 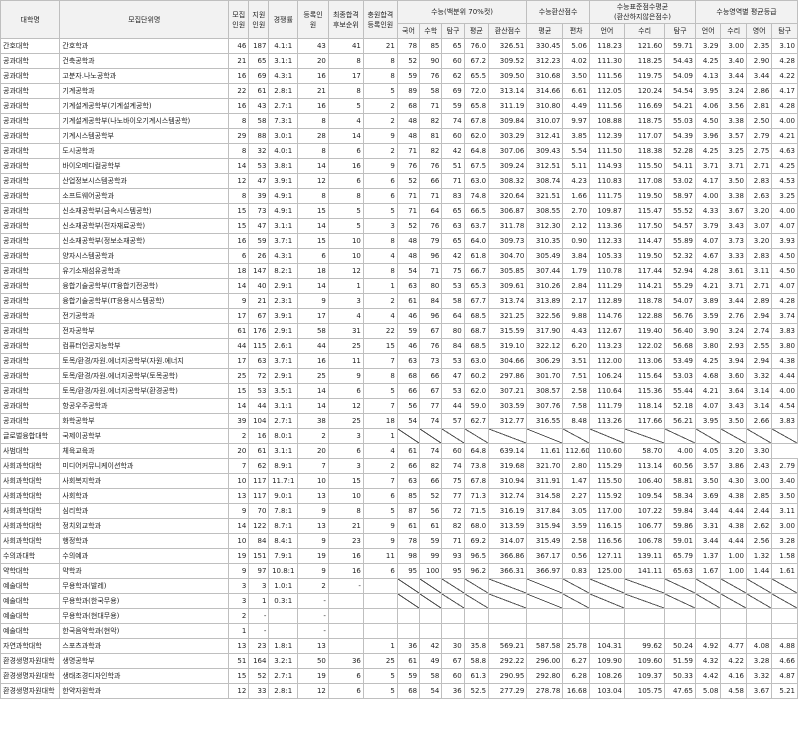 I want to click on table-cell: 12, so click(x=239, y=691).